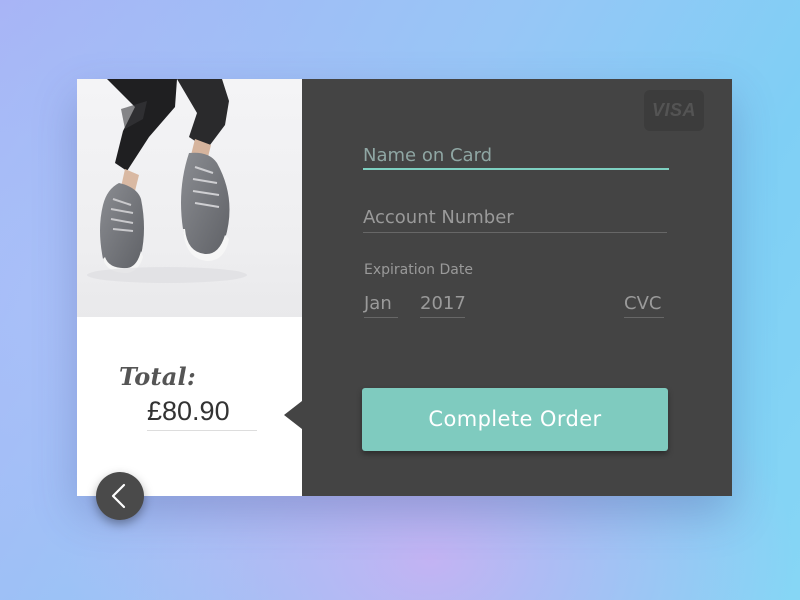 This screenshot has height=600, width=800. What do you see at coordinates (157, 376) in the screenshot?
I see `total-label: Total:` at bounding box center [157, 376].